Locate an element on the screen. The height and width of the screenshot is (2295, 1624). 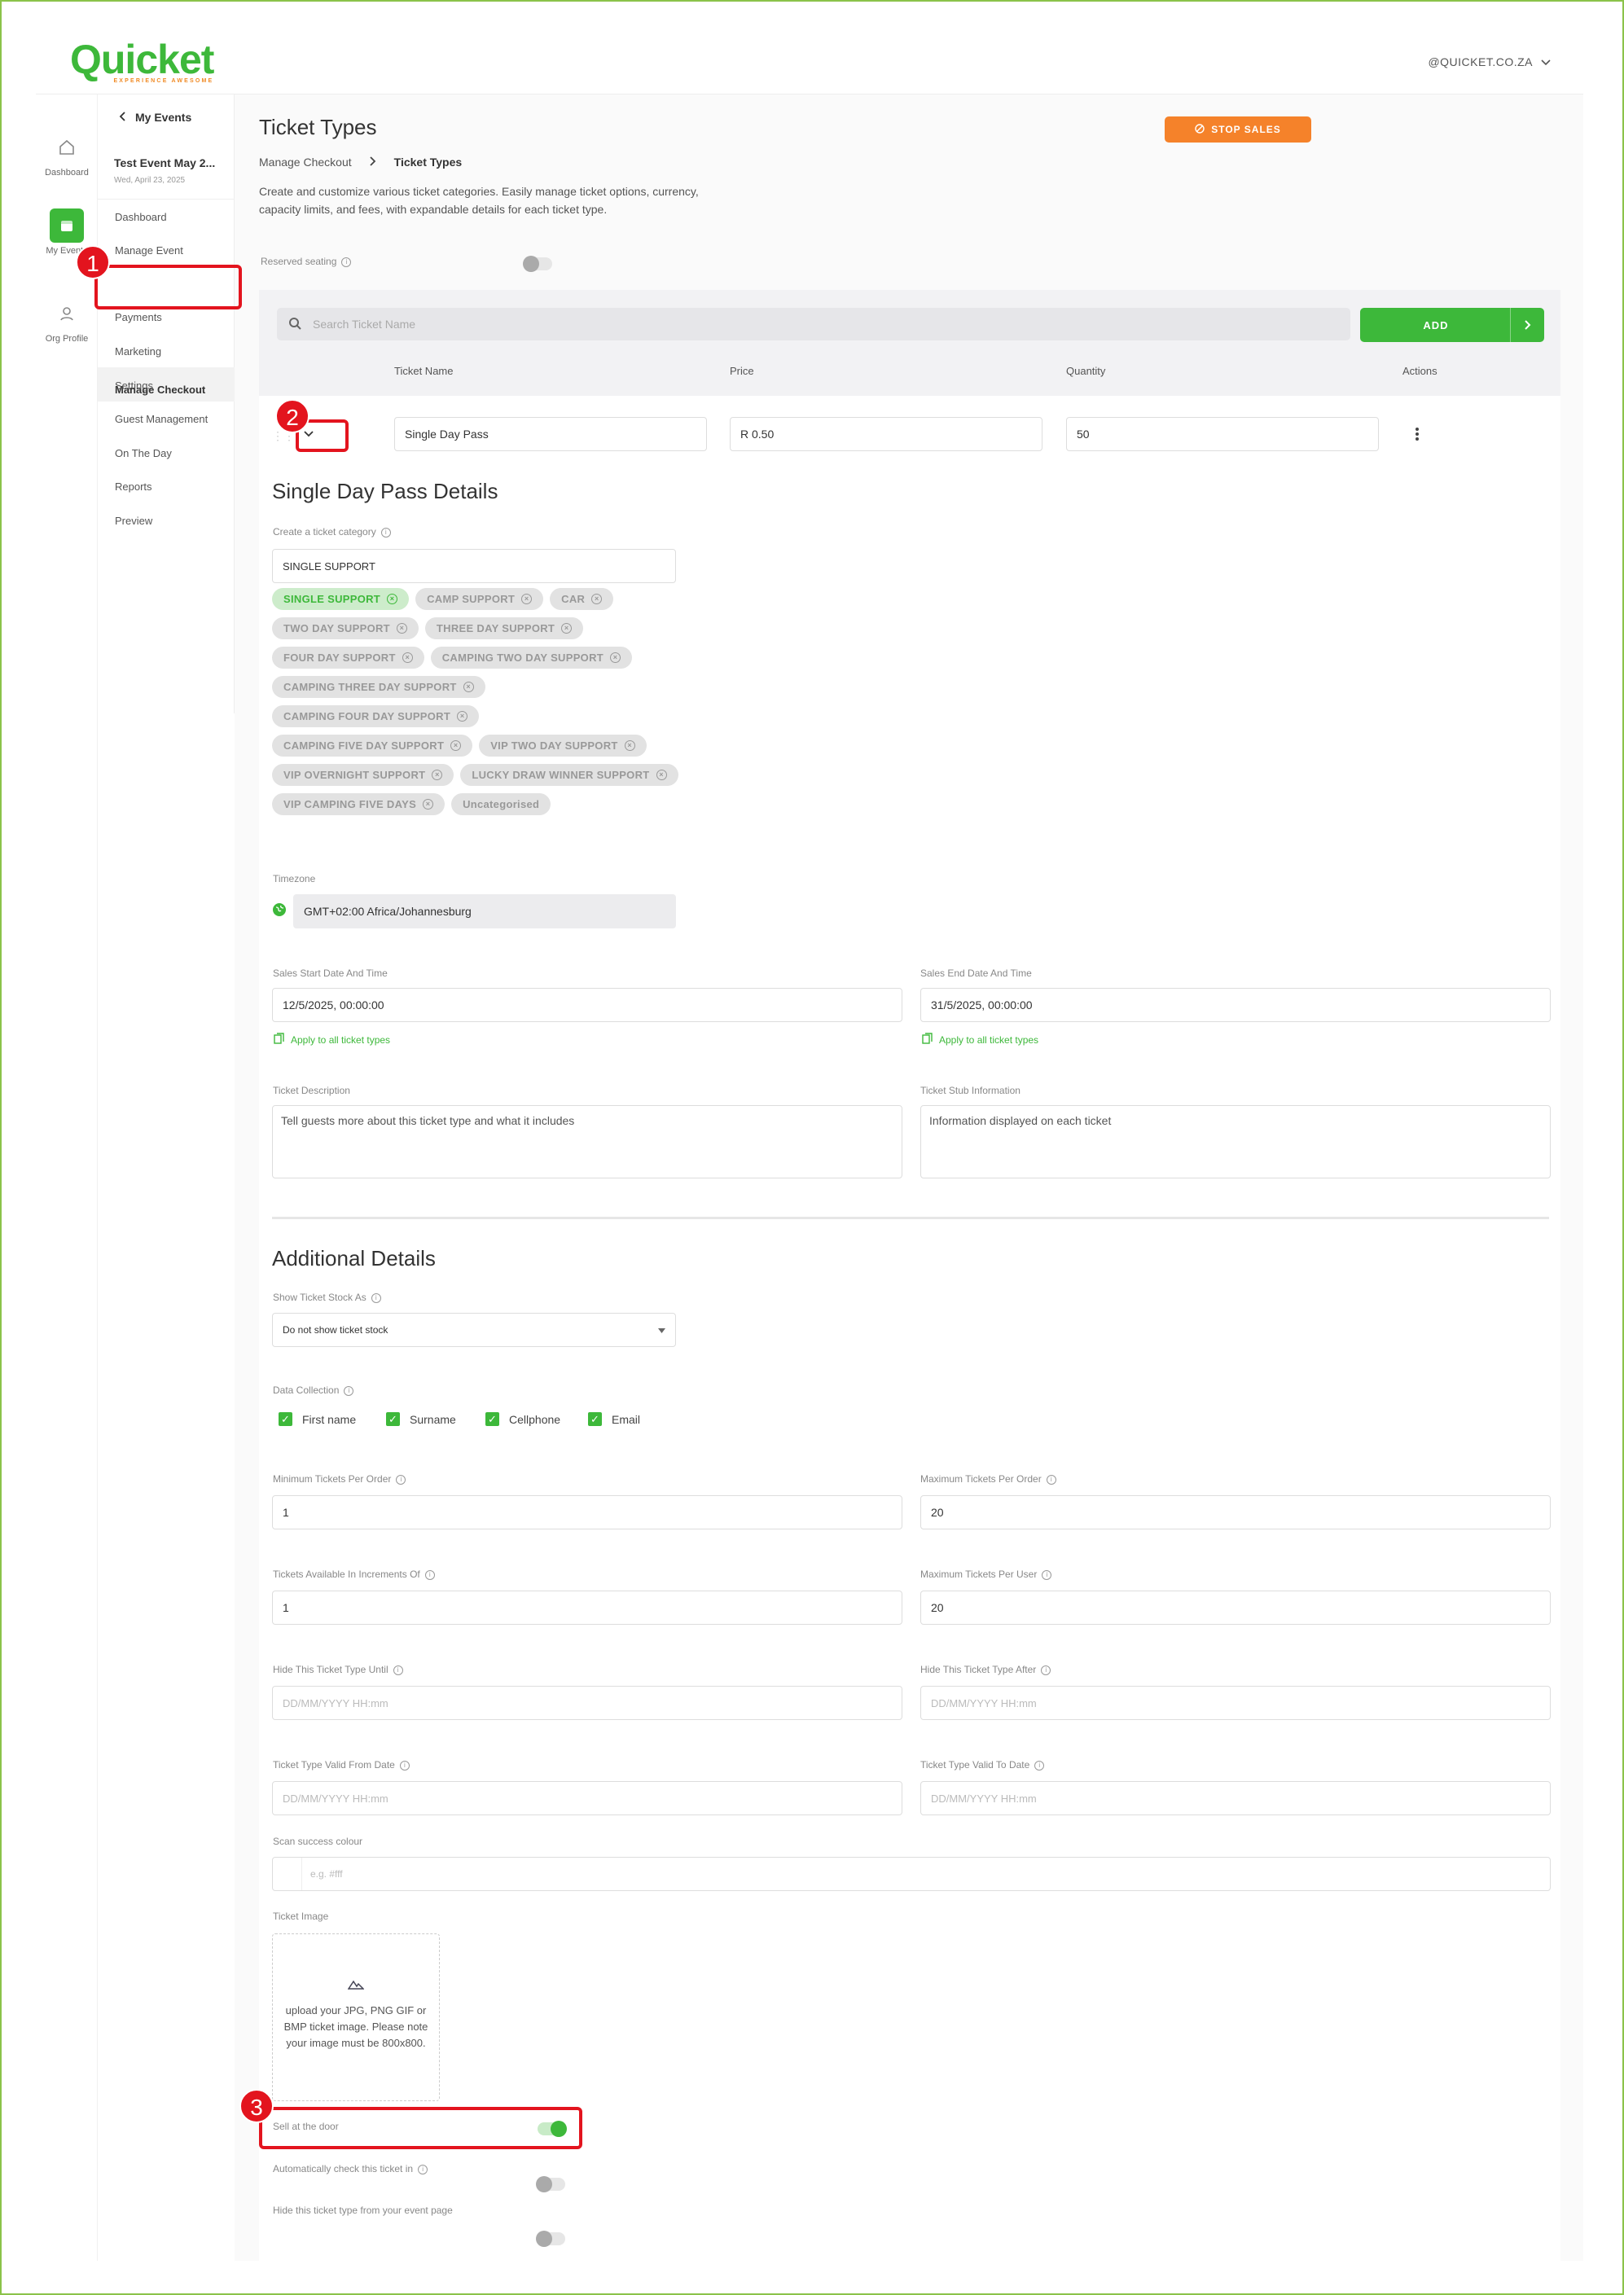
info-icon: i is located at coordinates (404, 1765).